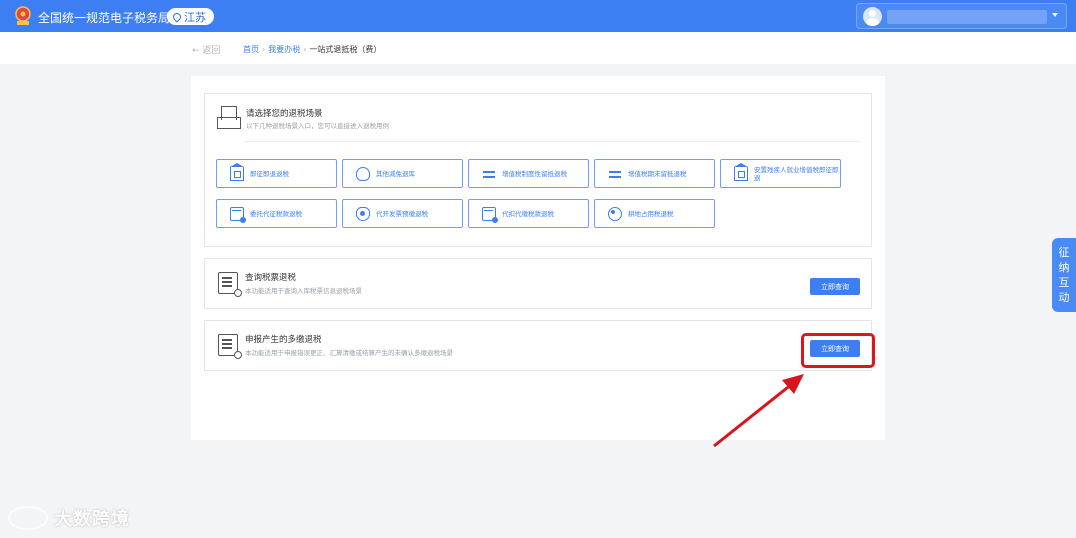 This screenshot has height=538, width=1076. What do you see at coordinates (796, 173) in the screenshot?
I see `scene-button-label: 安置残疾人就业增值税即征即退` at bounding box center [796, 173].